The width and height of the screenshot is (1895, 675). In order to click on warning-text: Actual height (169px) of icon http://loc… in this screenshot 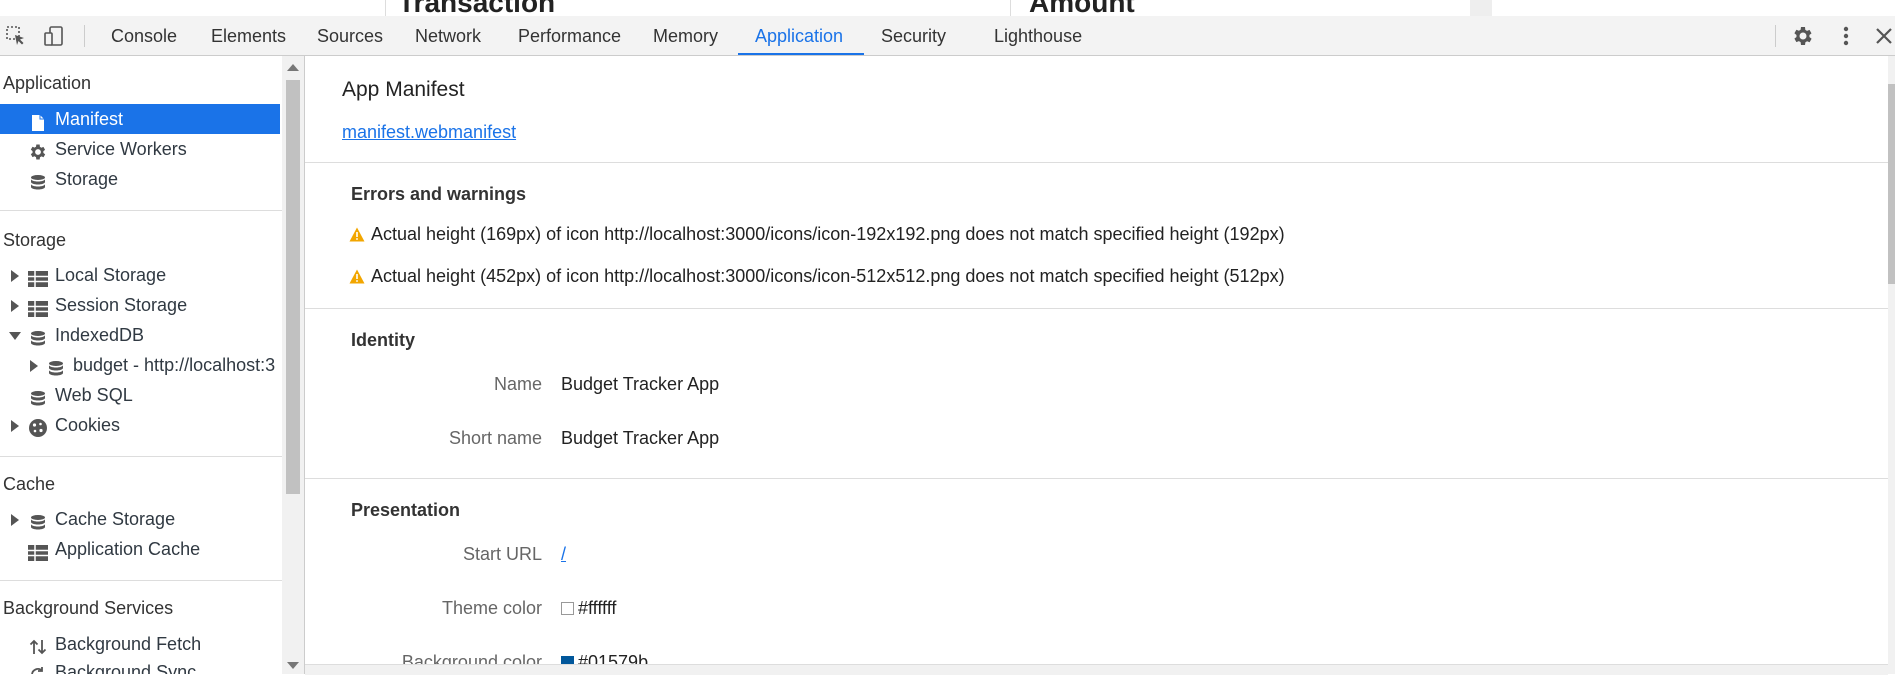, I will do `click(828, 234)`.